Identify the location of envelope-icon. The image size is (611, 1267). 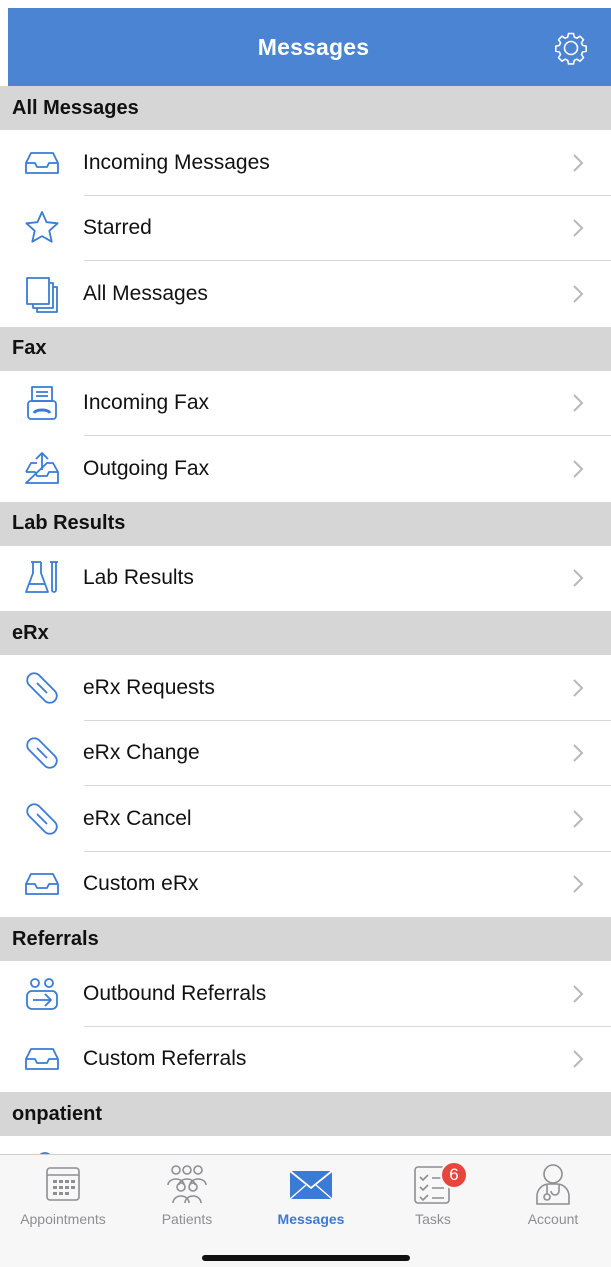
(311, 1185).